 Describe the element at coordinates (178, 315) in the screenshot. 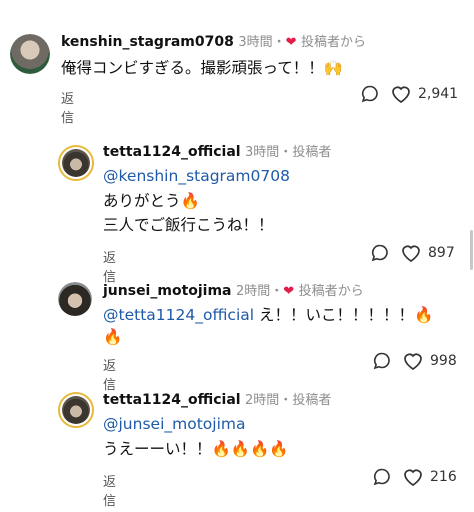

I see `mention-link: @tetta1124_official` at that location.